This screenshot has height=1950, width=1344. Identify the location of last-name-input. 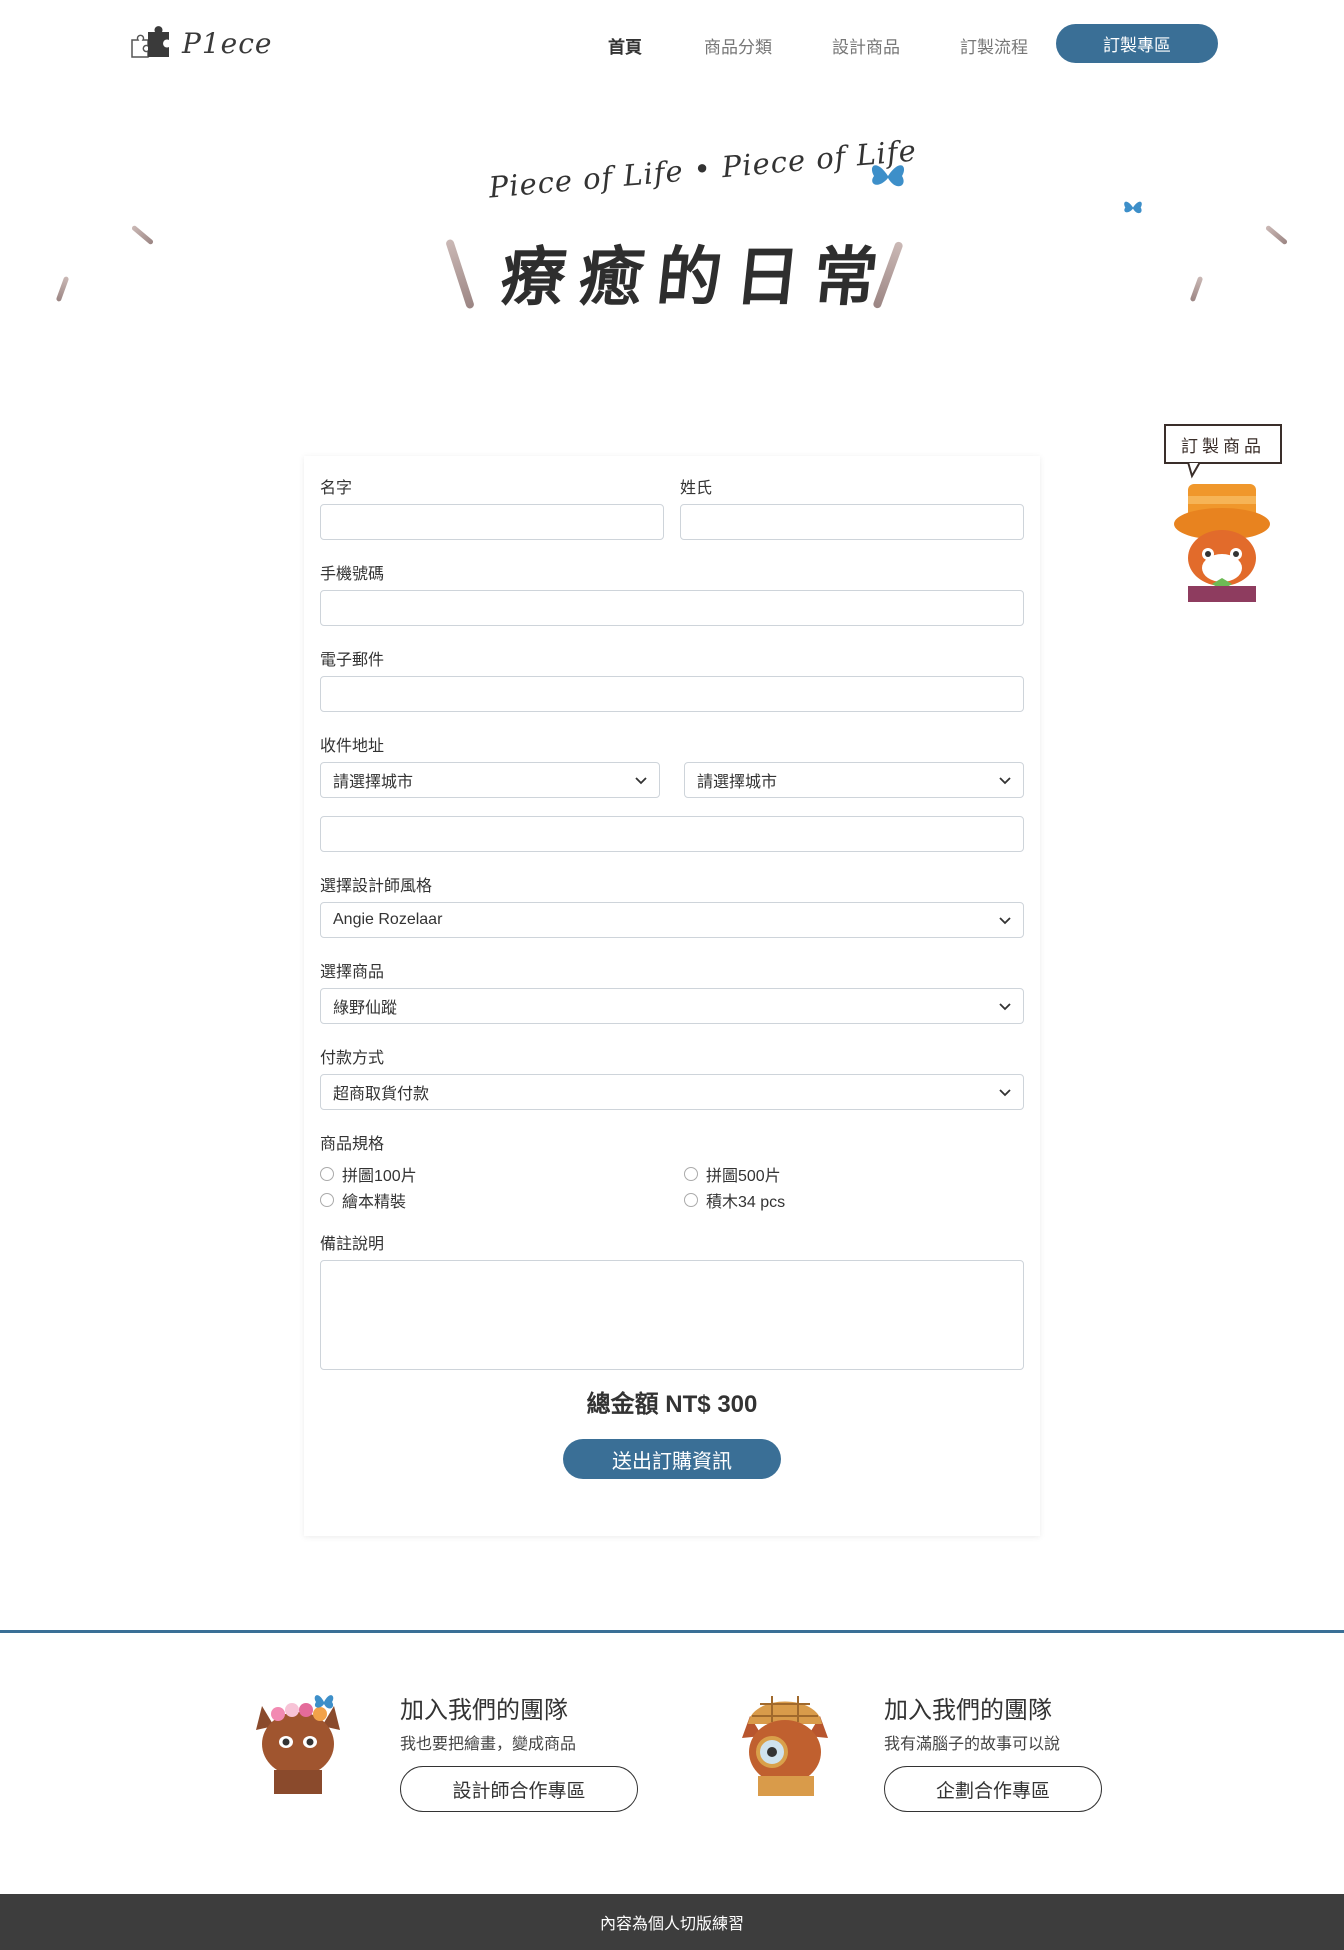
(852, 522).